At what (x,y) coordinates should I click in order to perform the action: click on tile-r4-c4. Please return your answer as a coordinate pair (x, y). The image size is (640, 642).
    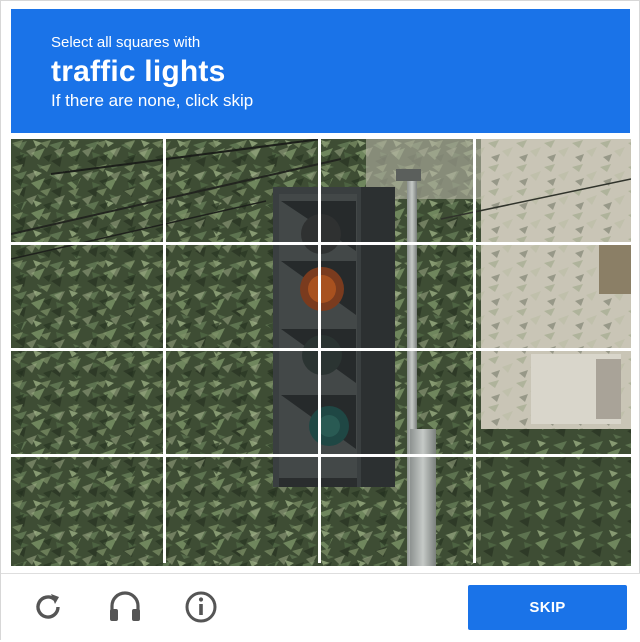
    Looking at the image, I should click on (553, 510).